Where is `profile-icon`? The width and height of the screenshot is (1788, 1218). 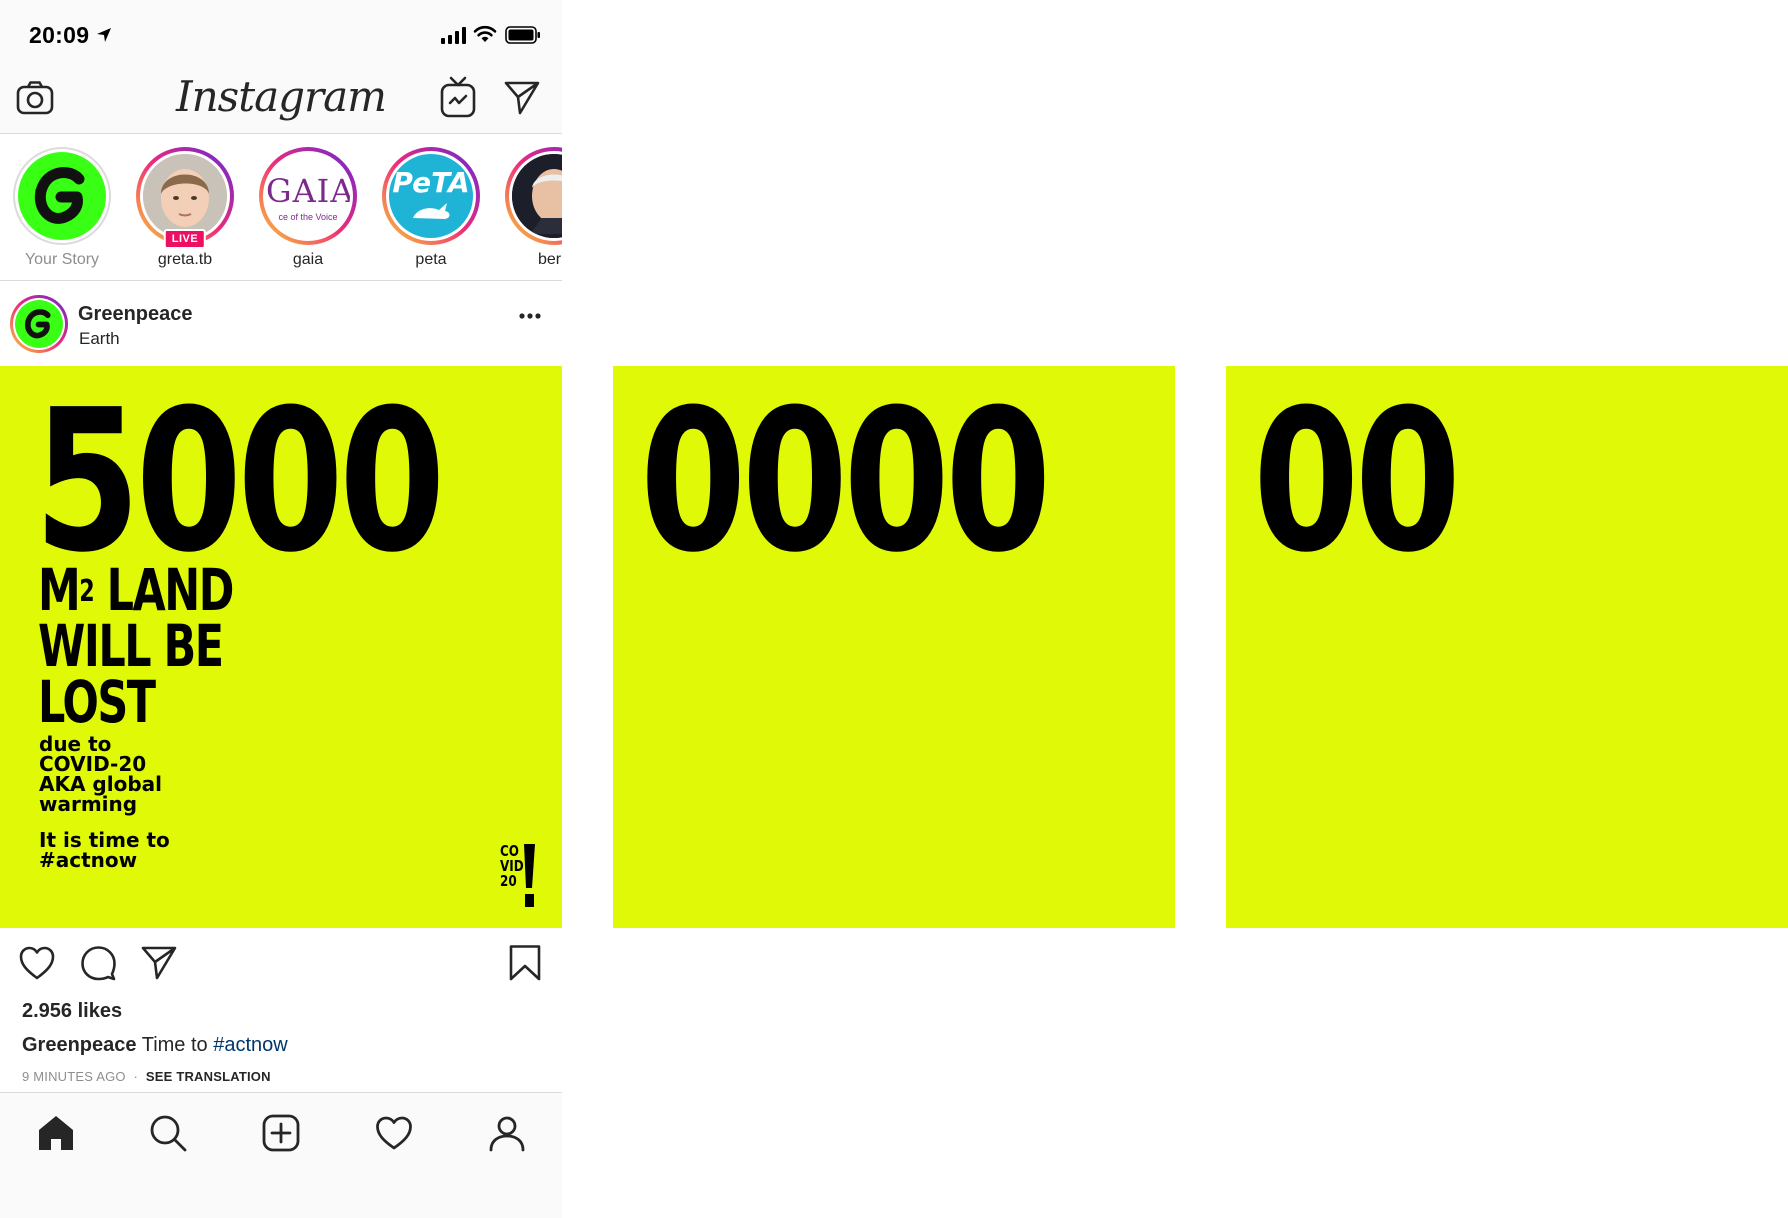
profile-icon is located at coordinates (507, 1133).